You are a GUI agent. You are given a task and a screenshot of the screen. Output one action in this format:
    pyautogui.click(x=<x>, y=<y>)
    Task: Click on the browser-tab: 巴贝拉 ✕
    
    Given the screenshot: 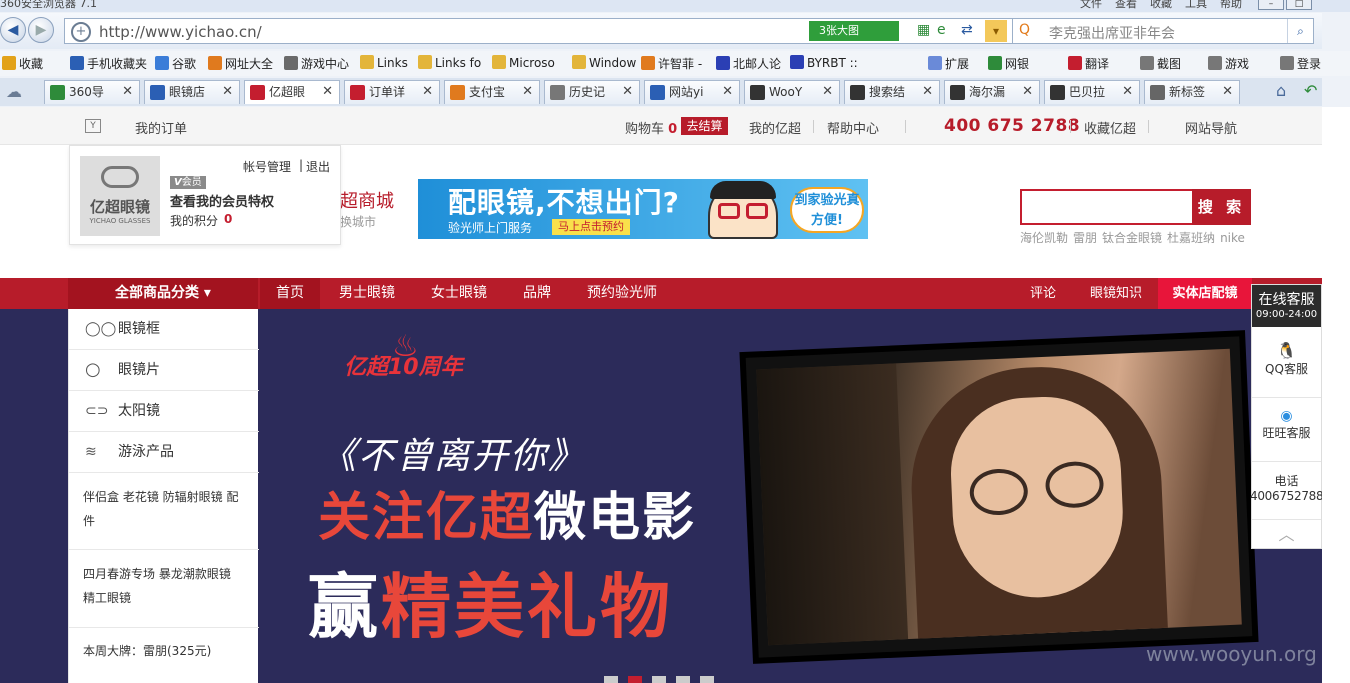 What is the action you would take?
    pyautogui.click(x=1092, y=92)
    